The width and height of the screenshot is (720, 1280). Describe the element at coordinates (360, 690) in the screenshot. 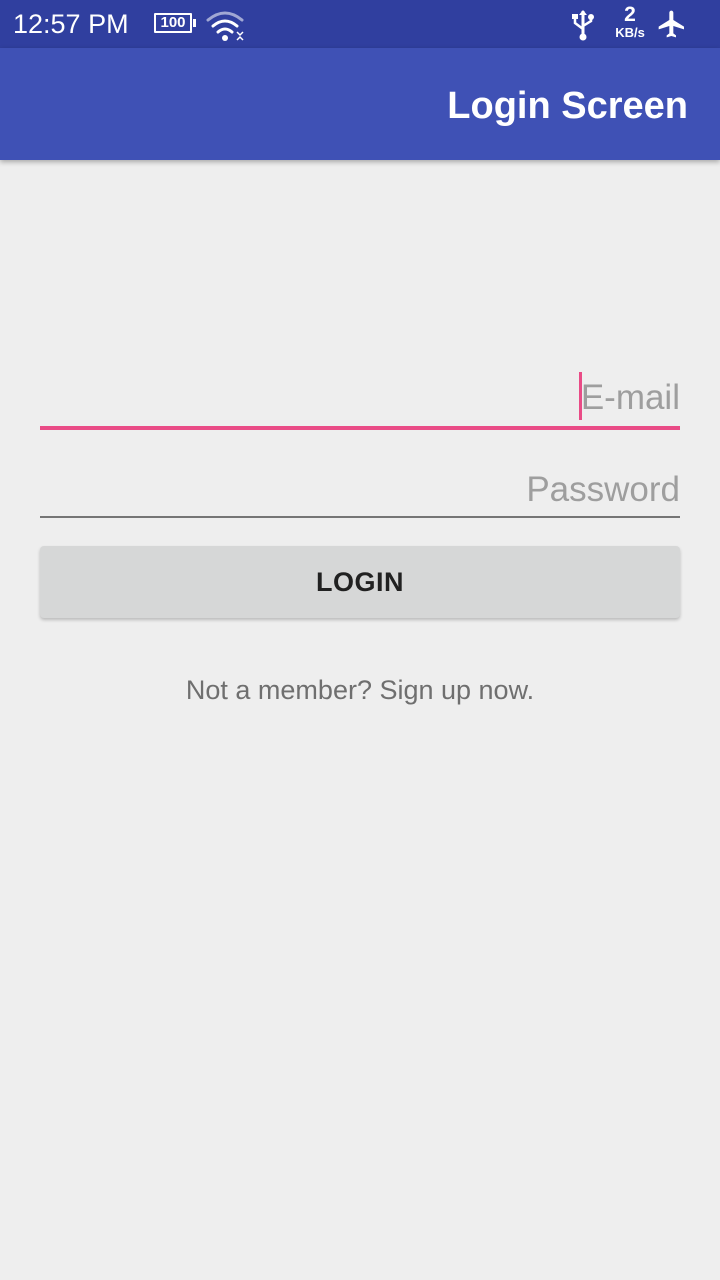

I see `signup-link: Not a member? Sign up now.` at that location.